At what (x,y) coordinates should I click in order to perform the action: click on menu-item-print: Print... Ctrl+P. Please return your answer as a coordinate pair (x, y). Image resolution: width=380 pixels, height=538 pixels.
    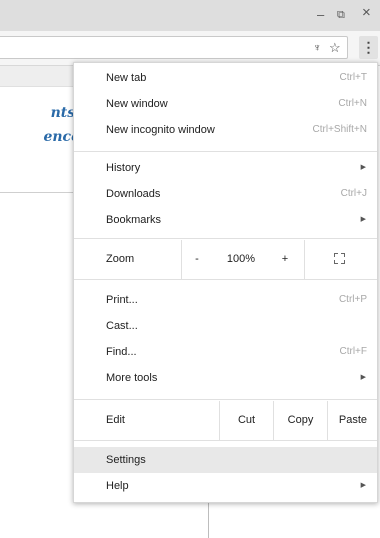
    Looking at the image, I should click on (225, 300).